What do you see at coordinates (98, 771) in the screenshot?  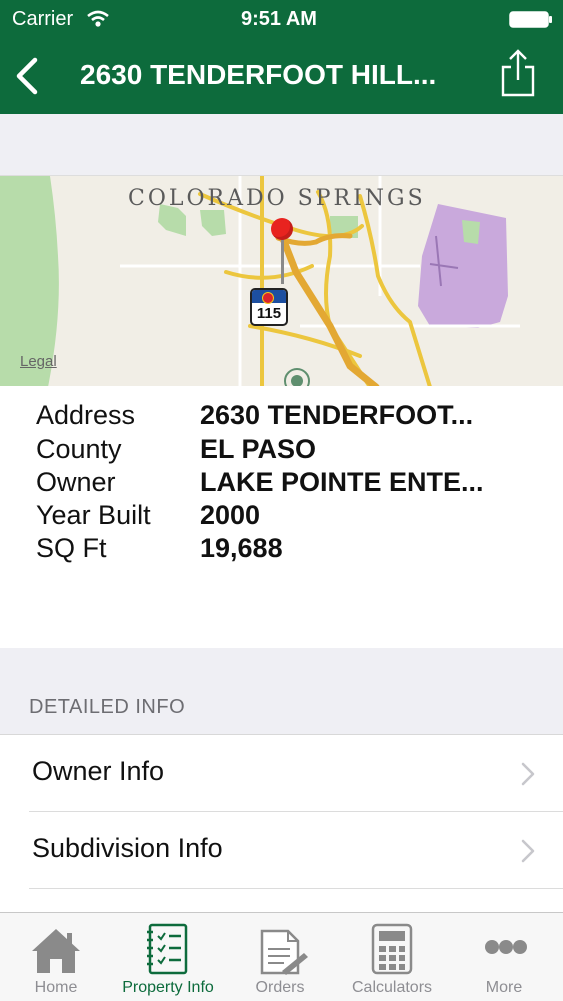 I see `list-item-label: Owner Info` at bounding box center [98, 771].